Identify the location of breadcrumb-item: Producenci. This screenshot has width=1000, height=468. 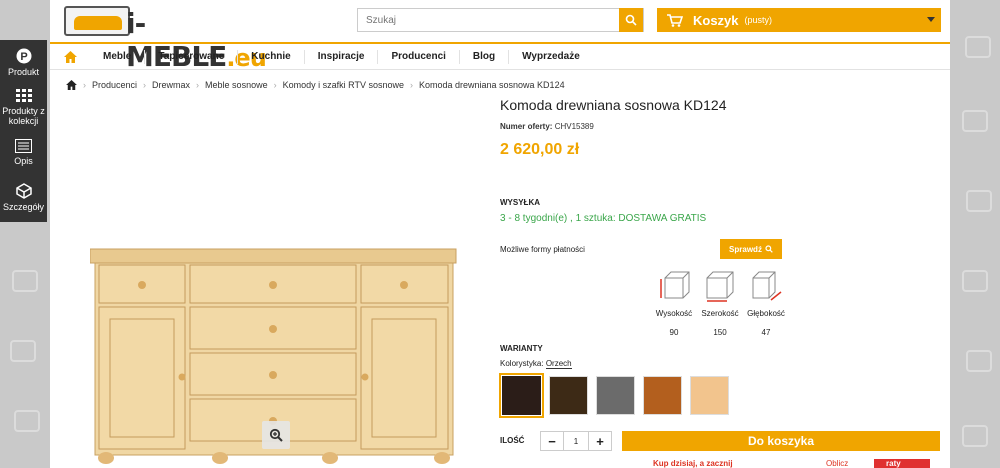
(114, 85).